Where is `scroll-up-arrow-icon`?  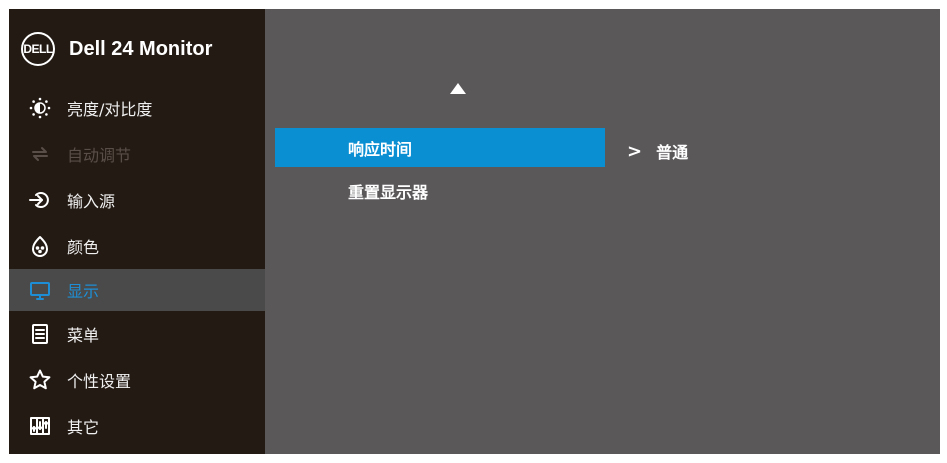 scroll-up-arrow-icon is located at coordinates (458, 88).